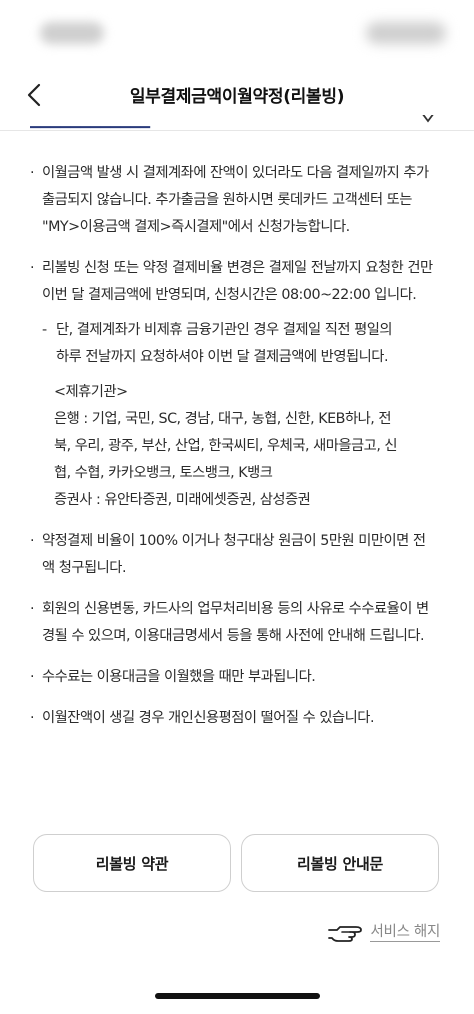 The height and width of the screenshot is (1014, 474). What do you see at coordinates (91, 392) in the screenshot?
I see `partners-heading: <제휴기관>` at bounding box center [91, 392].